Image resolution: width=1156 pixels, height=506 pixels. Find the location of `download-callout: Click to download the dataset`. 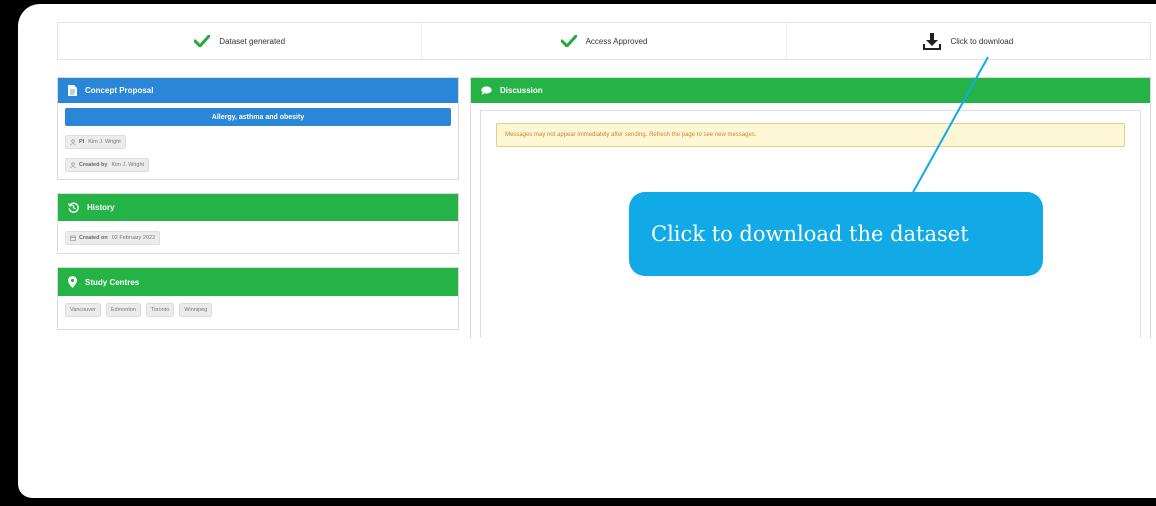

download-callout: Click to download the dataset is located at coordinates (836, 234).